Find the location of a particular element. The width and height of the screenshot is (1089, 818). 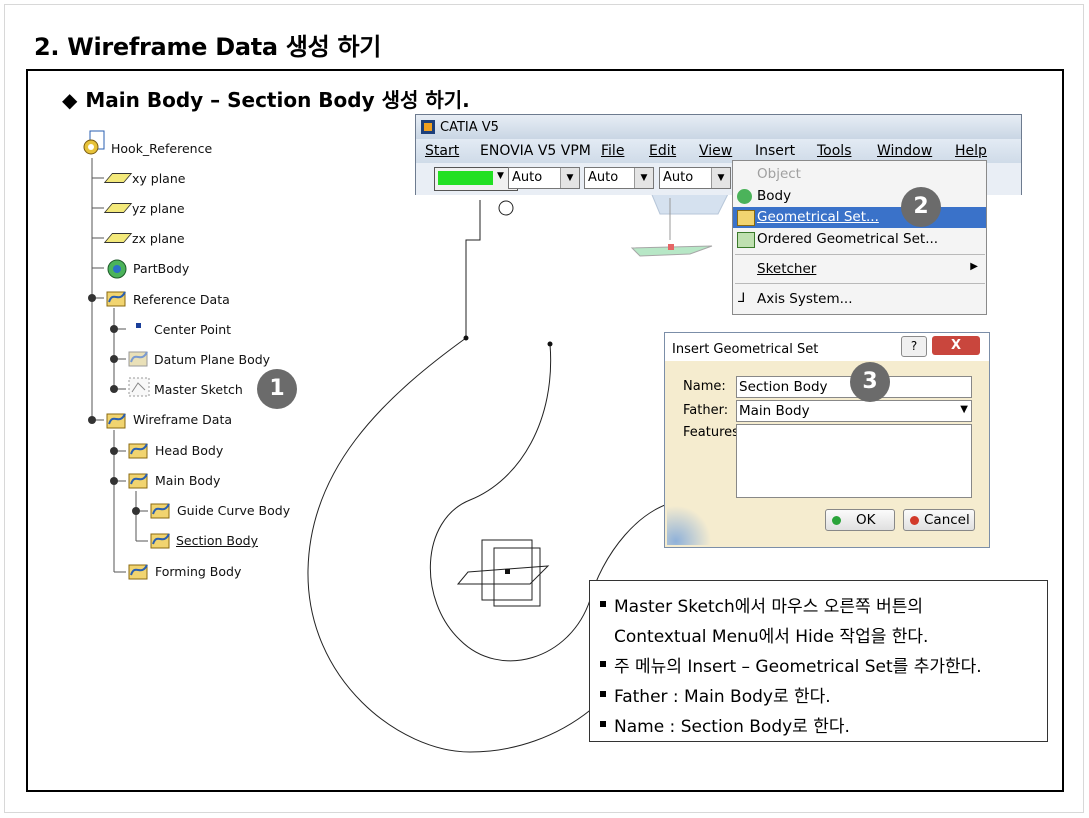

ordered-geometrical-set-icon is located at coordinates (746, 240).